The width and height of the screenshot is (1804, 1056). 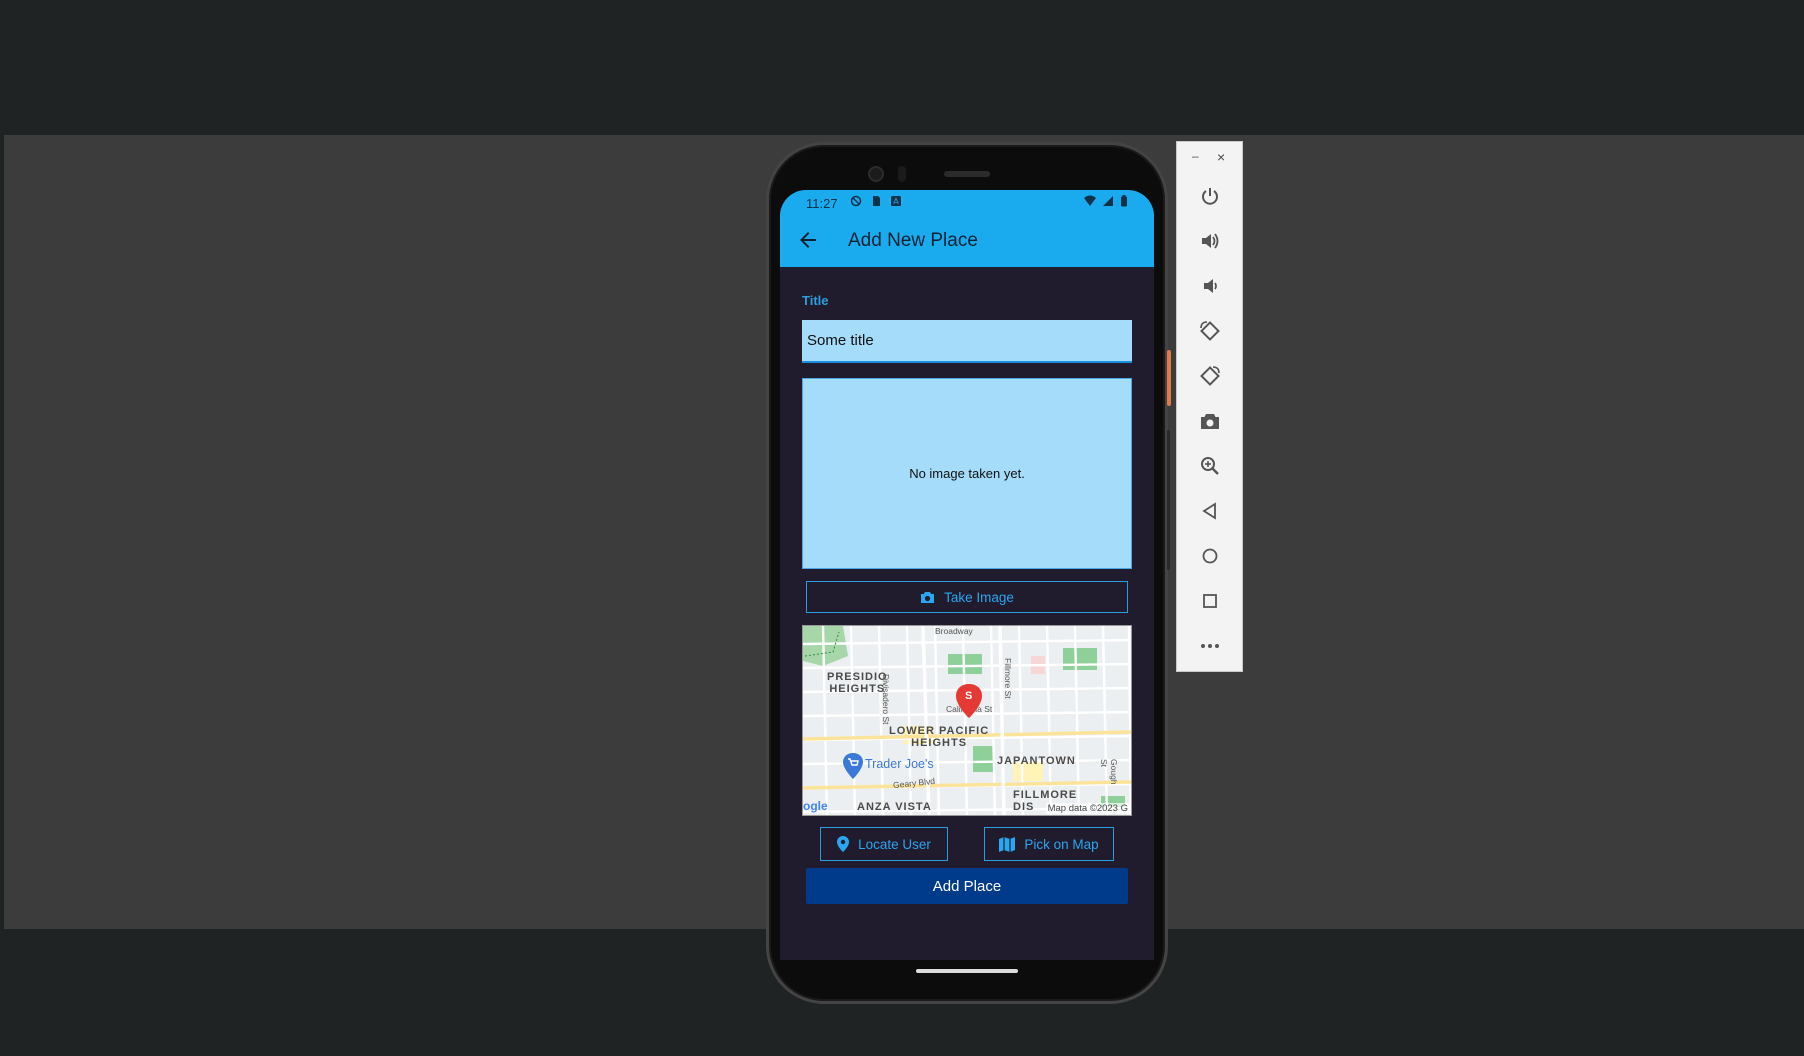 I want to click on nav-home-button, so click(x=1210, y=556).